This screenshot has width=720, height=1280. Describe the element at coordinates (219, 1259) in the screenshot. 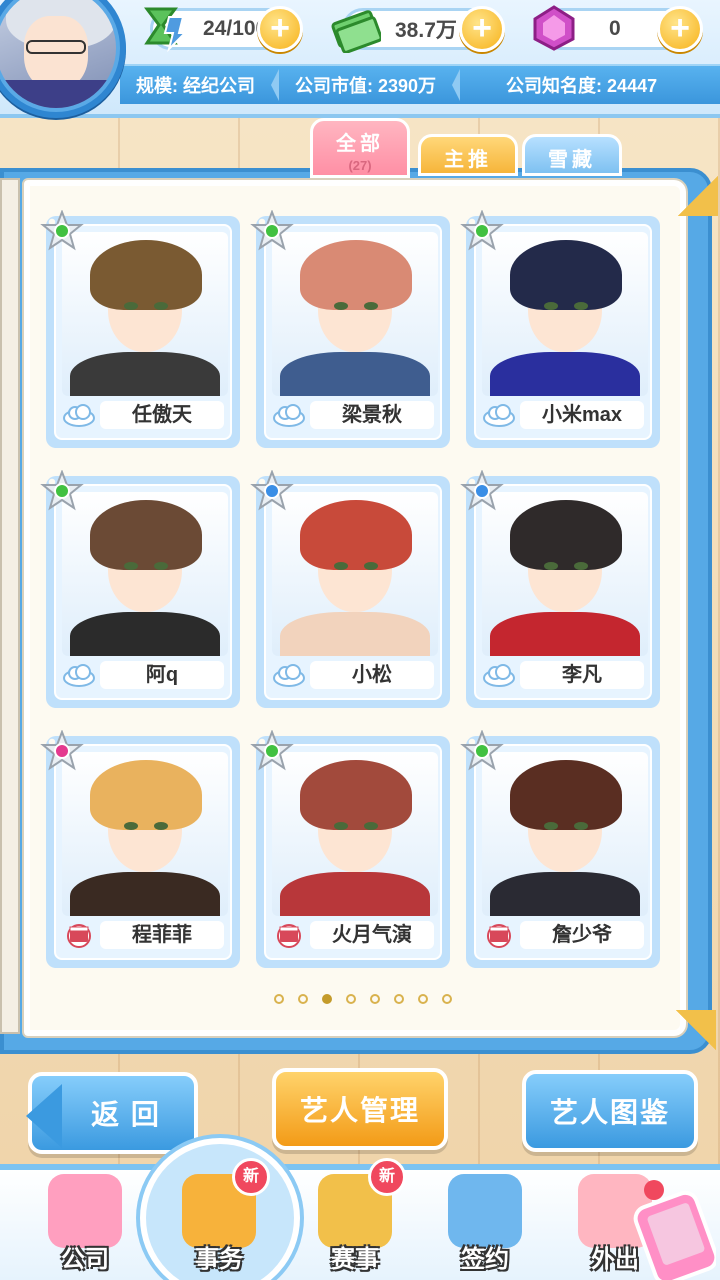

I see `nav-label: 事务` at that location.